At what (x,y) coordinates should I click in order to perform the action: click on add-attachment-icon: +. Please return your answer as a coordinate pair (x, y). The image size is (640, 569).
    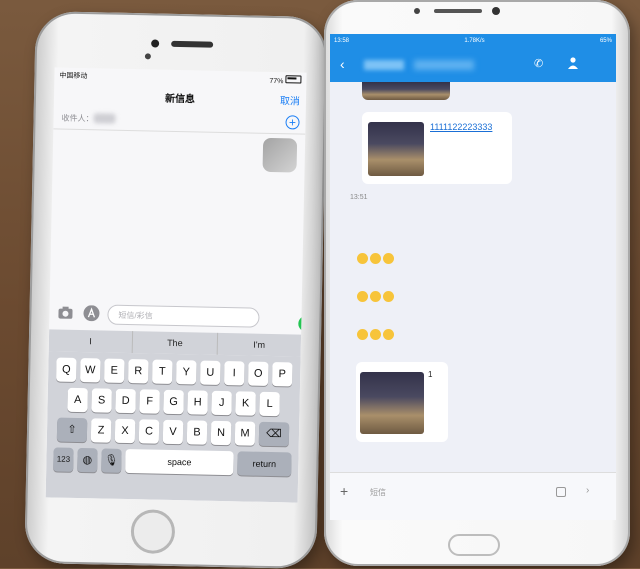
    Looking at the image, I should click on (344, 491).